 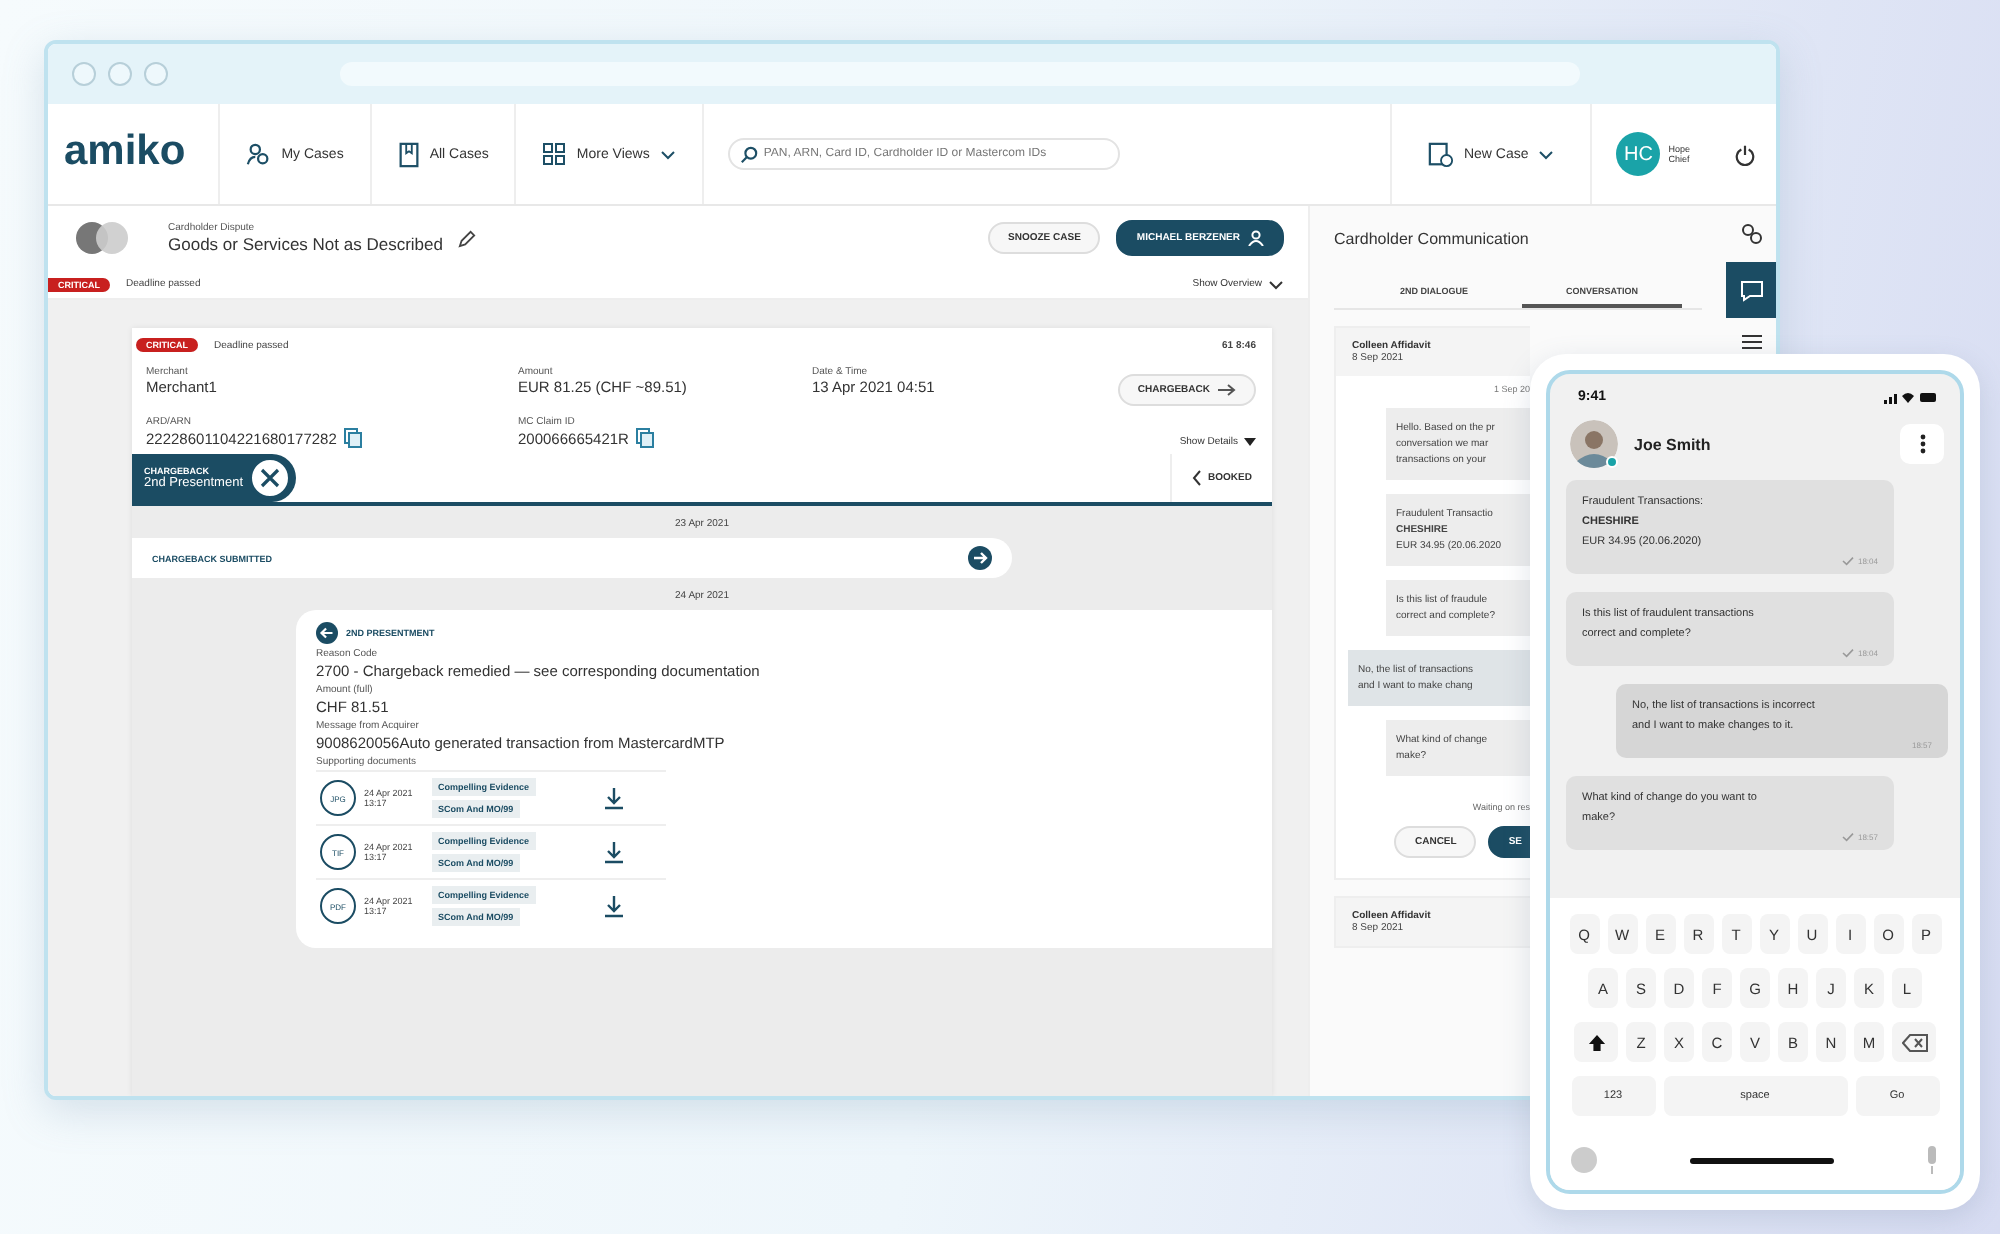 I want to click on panel-title: Cardholder Communication, so click(x=1432, y=239).